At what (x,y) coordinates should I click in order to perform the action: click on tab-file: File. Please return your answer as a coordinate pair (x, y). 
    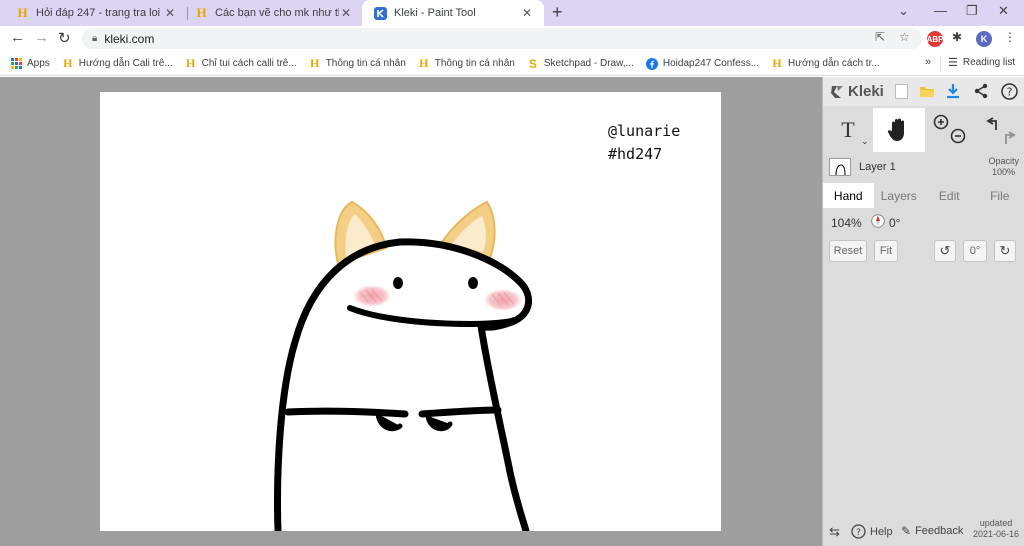
    Looking at the image, I should click on (999, 195).